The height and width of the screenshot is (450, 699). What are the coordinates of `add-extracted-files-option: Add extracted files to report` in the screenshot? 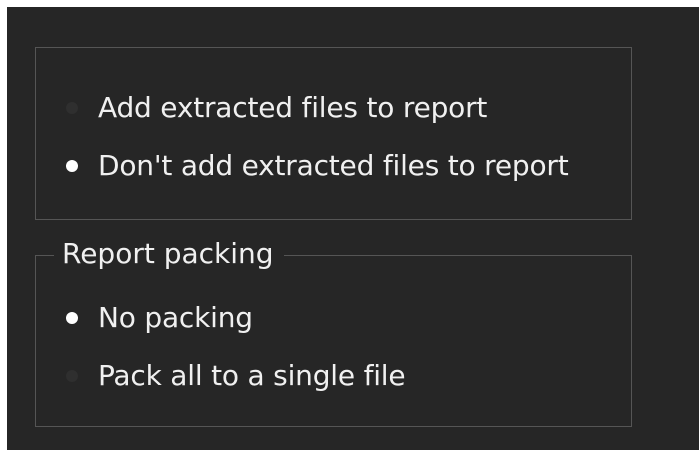 It's located at (276, 108).